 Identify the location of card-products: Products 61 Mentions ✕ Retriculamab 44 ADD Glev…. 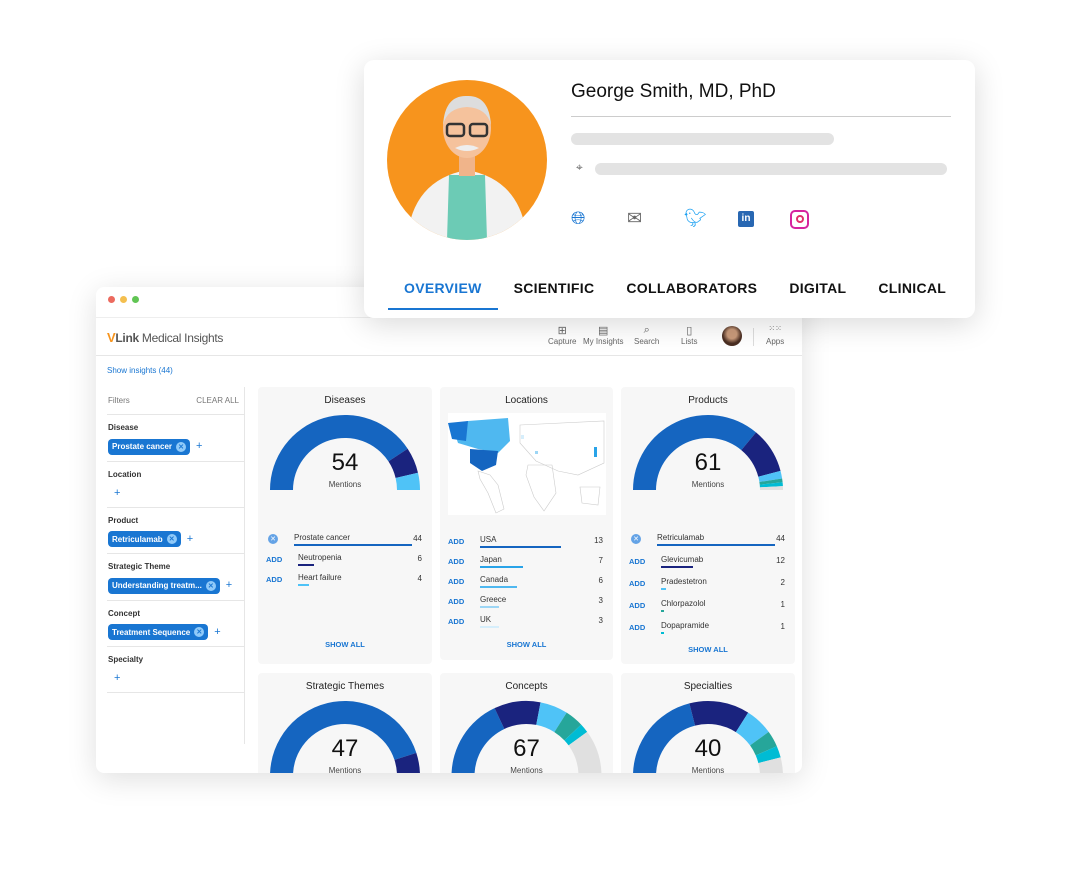
(708, 525).